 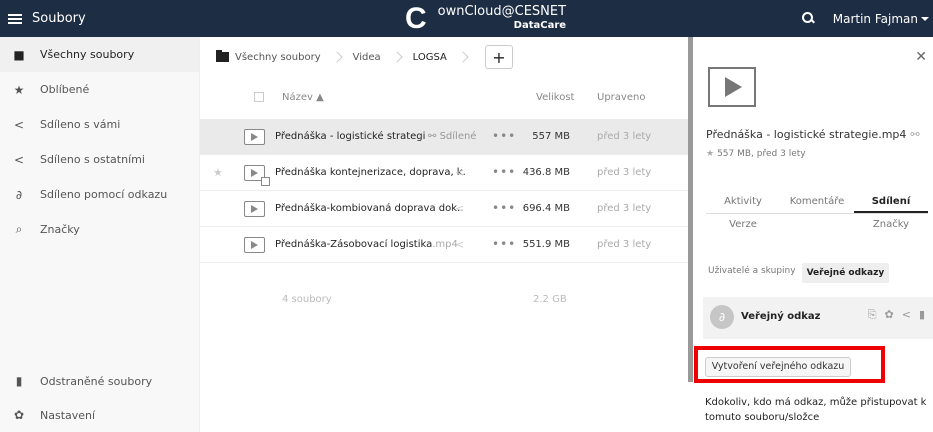 What do you see at coordinates (743, 225) in the screenshot?
I see `tab-versions: Verze` at bounding box center [743, 225].